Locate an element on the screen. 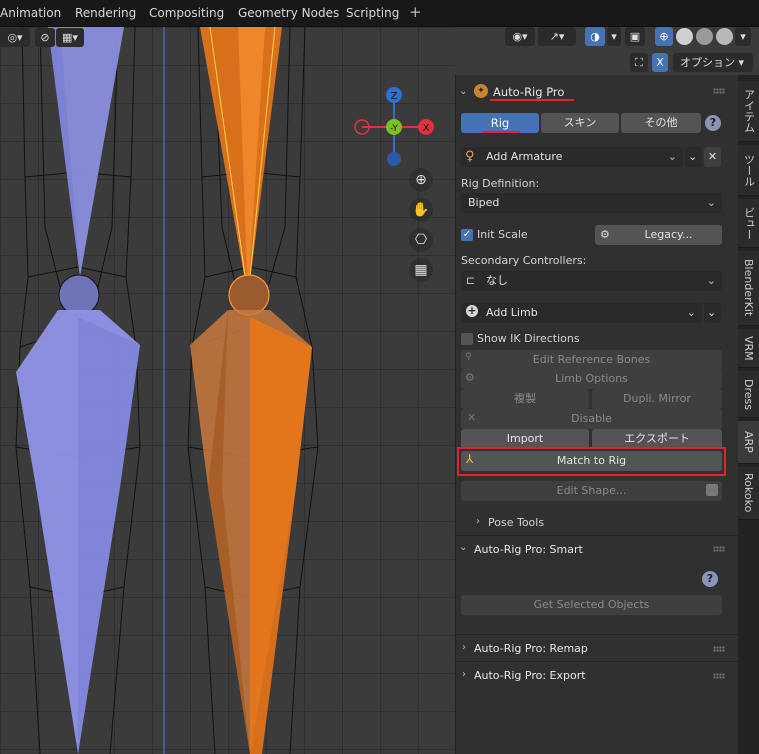  rendered-shading-icon is located at coordinates (724, 36).